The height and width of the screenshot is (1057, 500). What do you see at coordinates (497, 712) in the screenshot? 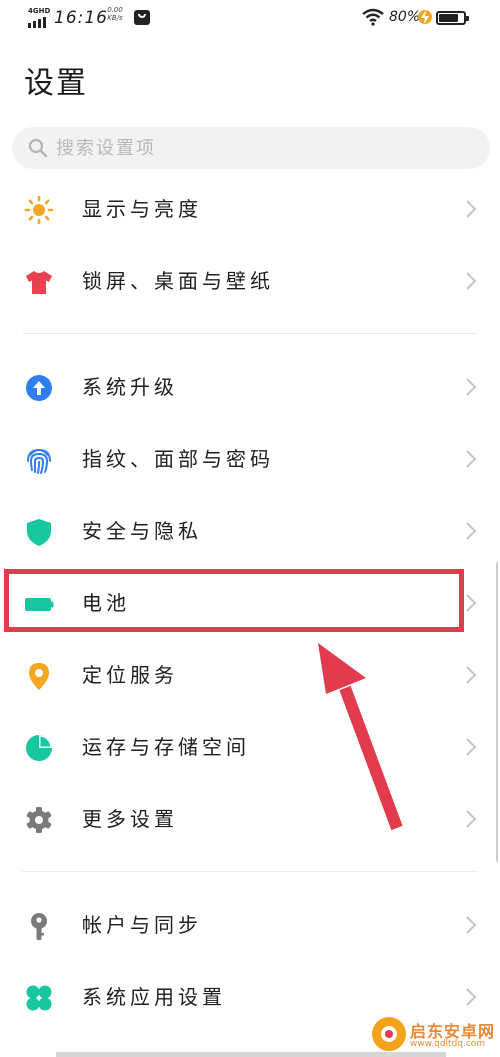
I see `scrollbar` at bounding box center [497, 712].